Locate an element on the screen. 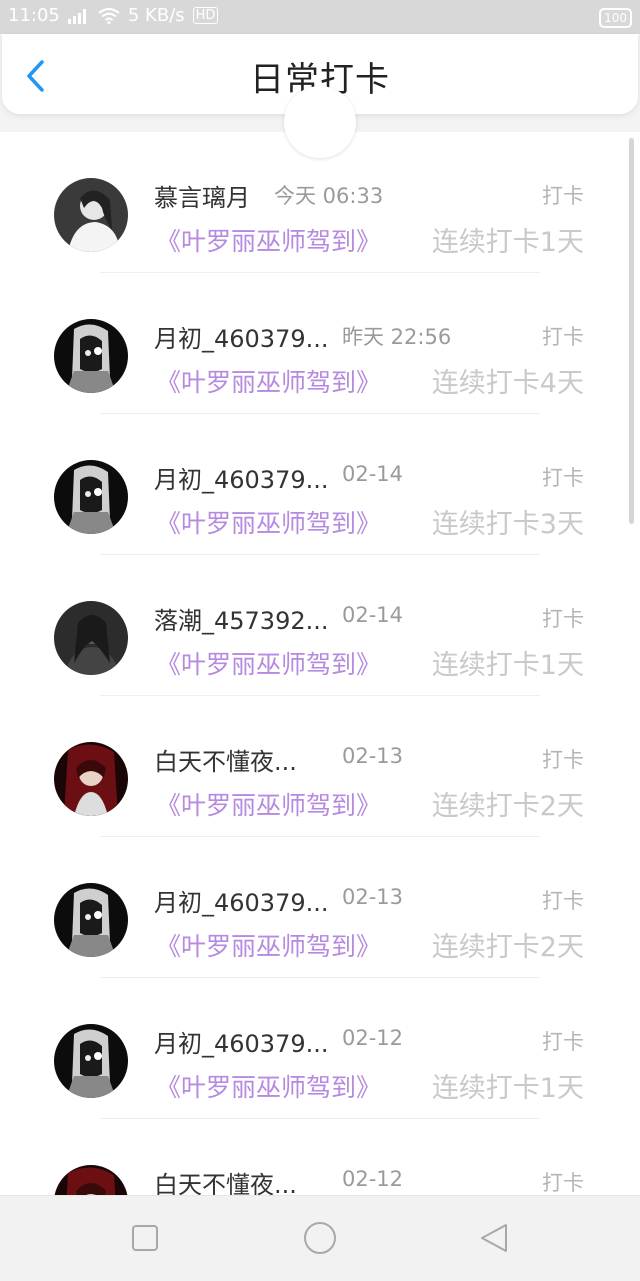 The width and height of the screenshot is (640, 1281). battery-level: 100 is located at coordinates (615, 18).